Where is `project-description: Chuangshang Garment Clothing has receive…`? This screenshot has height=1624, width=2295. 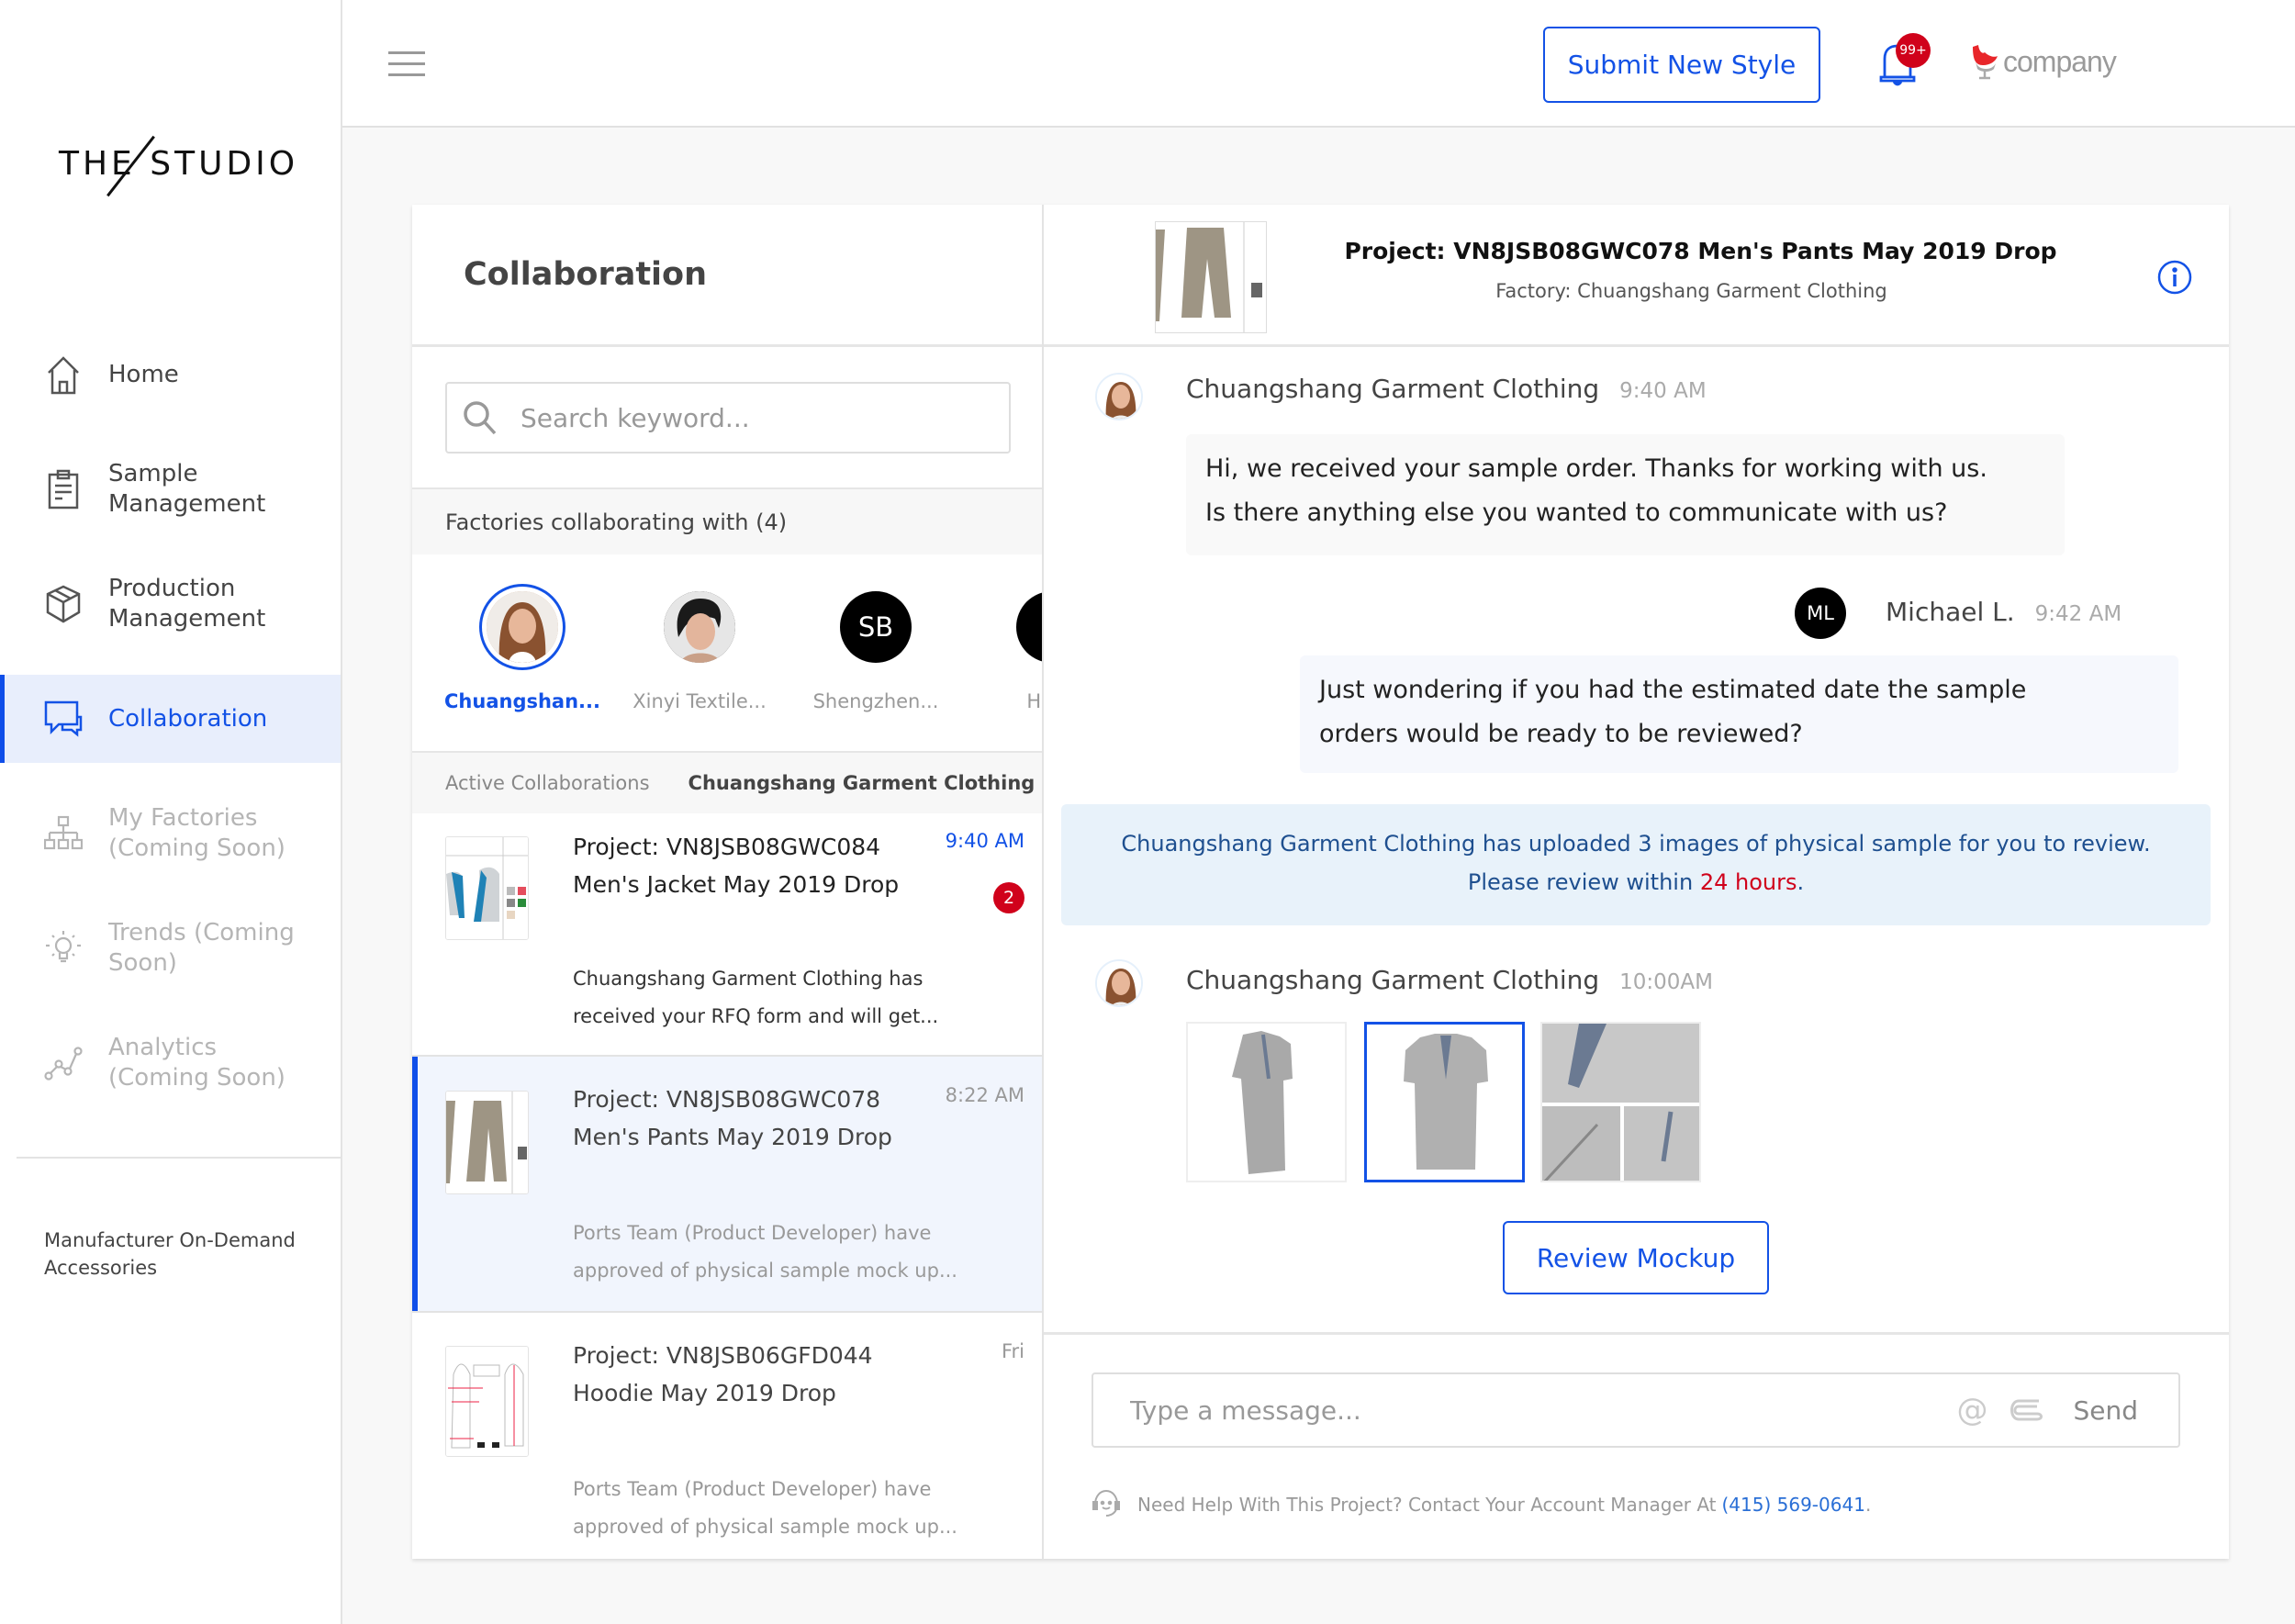
project-description: Chuangshang Garment Clothing has receive… is located at coordinates (756, 997).